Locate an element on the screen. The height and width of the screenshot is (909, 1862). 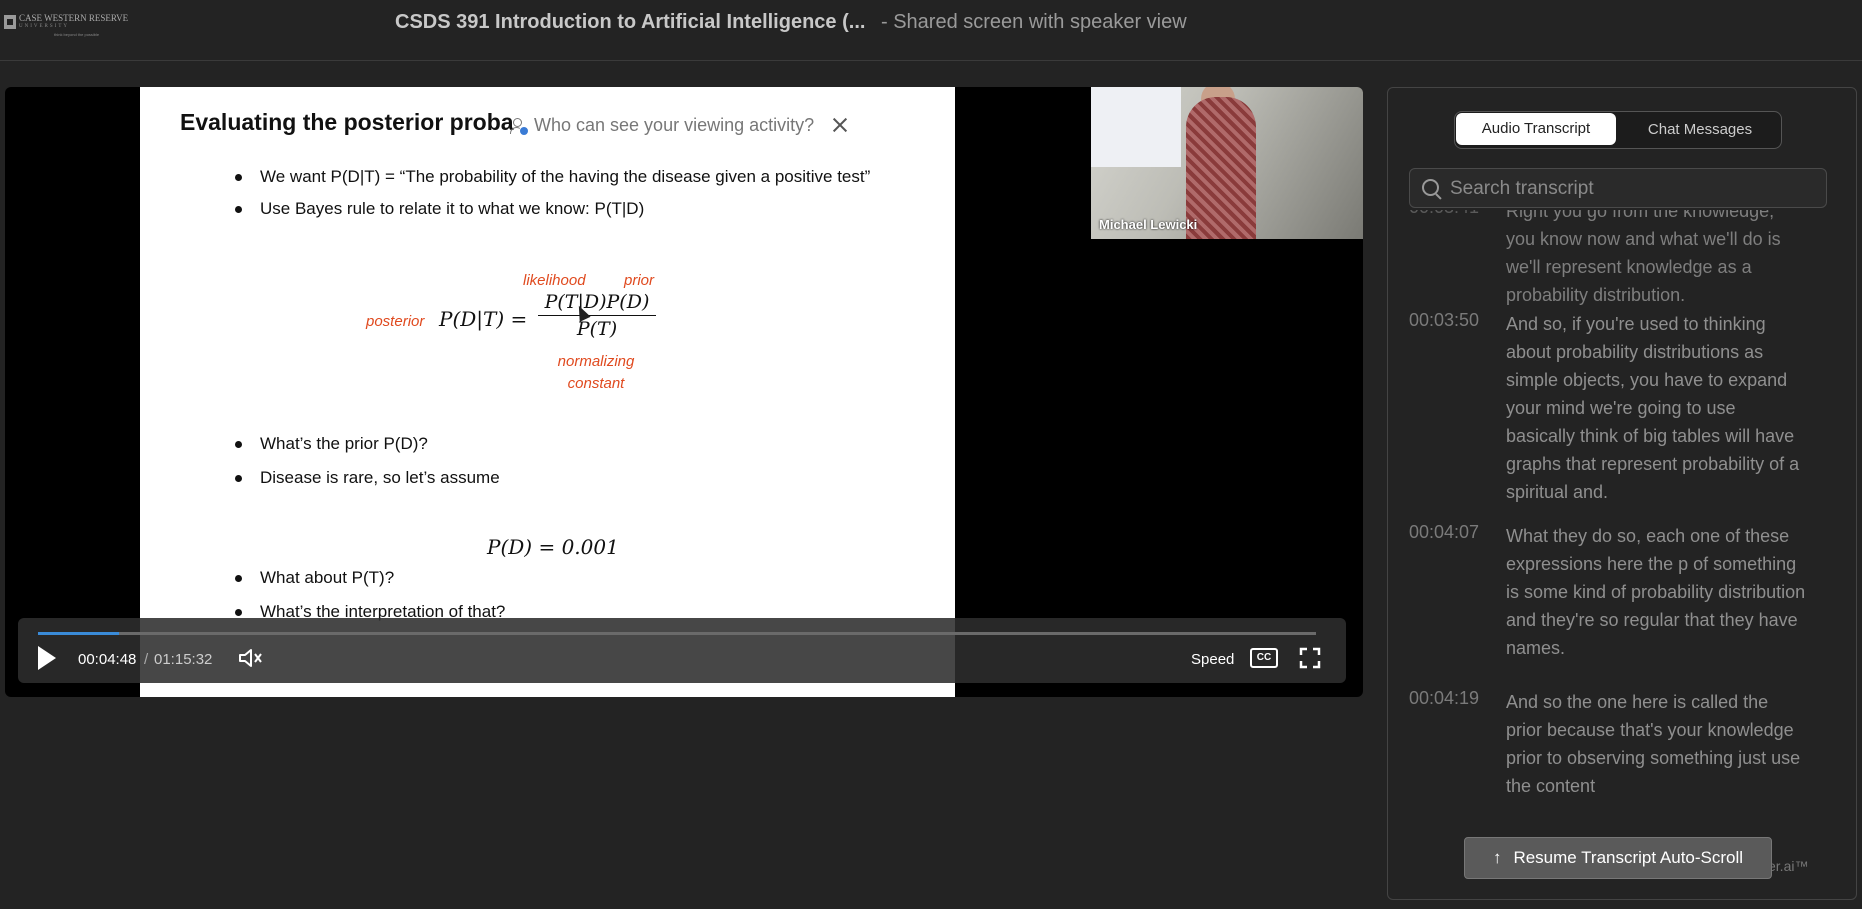
volume-icon is located at coordinates (251, 658).